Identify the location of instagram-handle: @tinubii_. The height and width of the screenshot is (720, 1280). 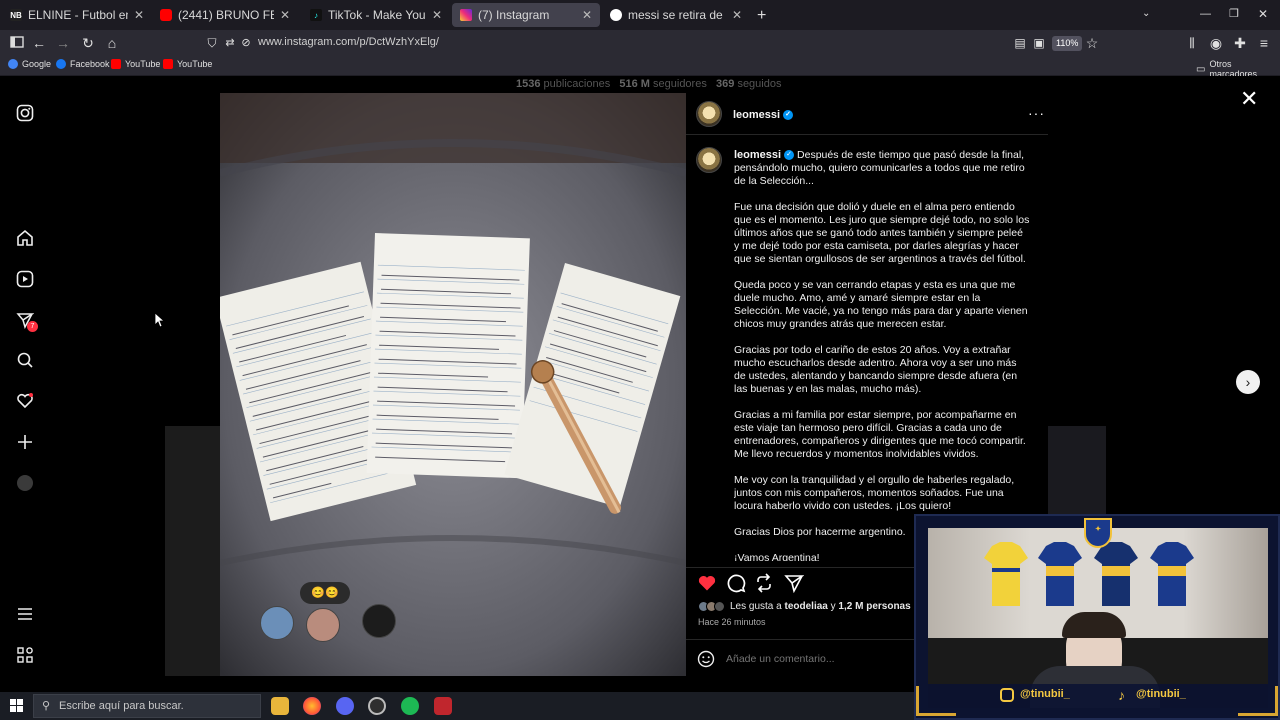
(1045, 694).